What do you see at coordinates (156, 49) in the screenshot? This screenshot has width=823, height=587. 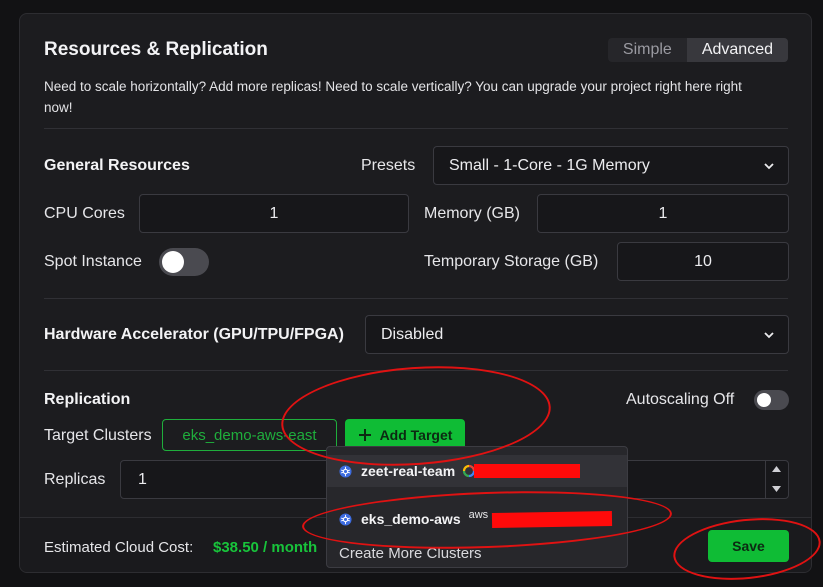 I see `page-title: Resources & Replication` at bounding box center [156, 49].